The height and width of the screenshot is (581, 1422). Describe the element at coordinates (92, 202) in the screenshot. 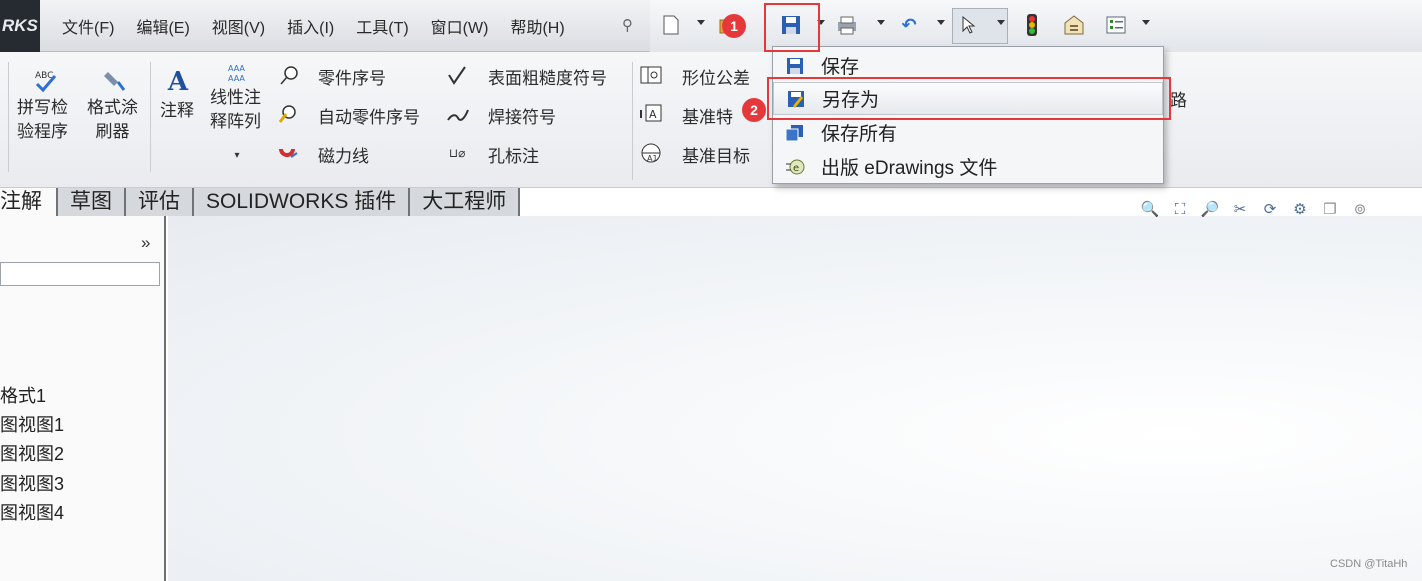

I see `tab-sketch: 草图` at that location.